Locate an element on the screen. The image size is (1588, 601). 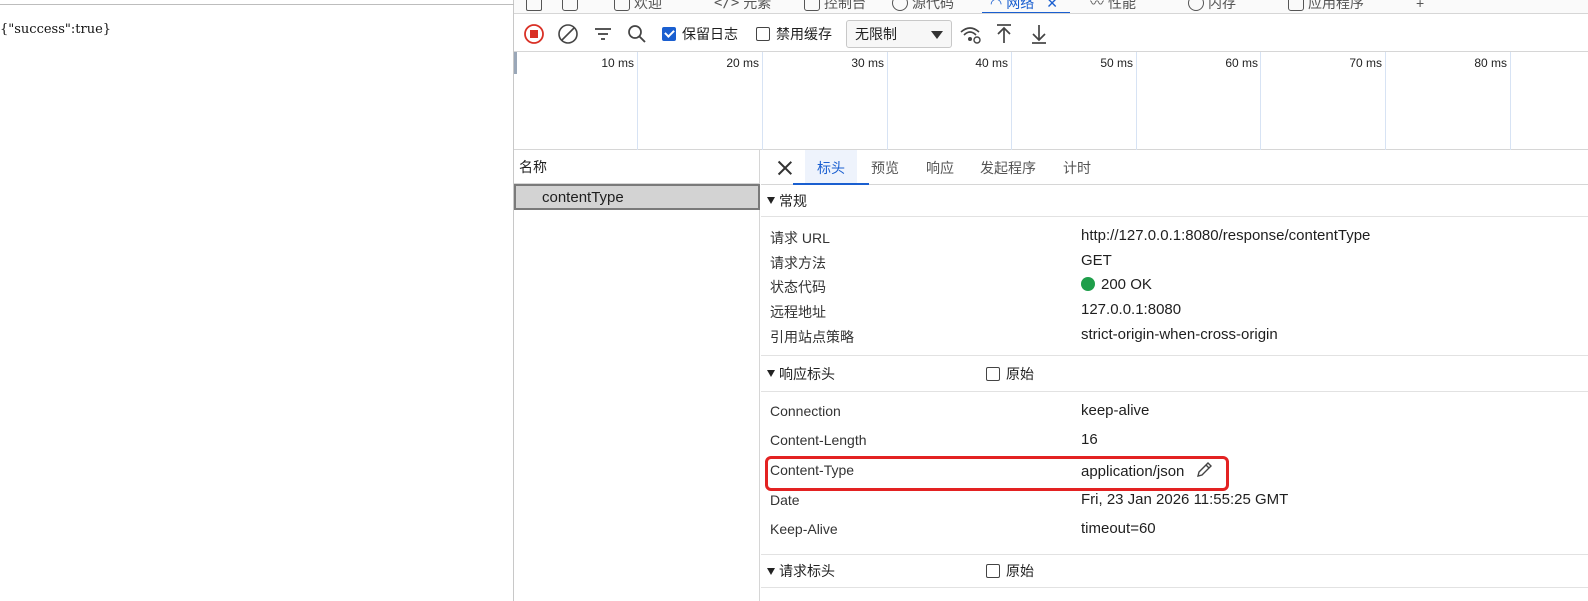
bug-icon is located at coordinates (900, 5).